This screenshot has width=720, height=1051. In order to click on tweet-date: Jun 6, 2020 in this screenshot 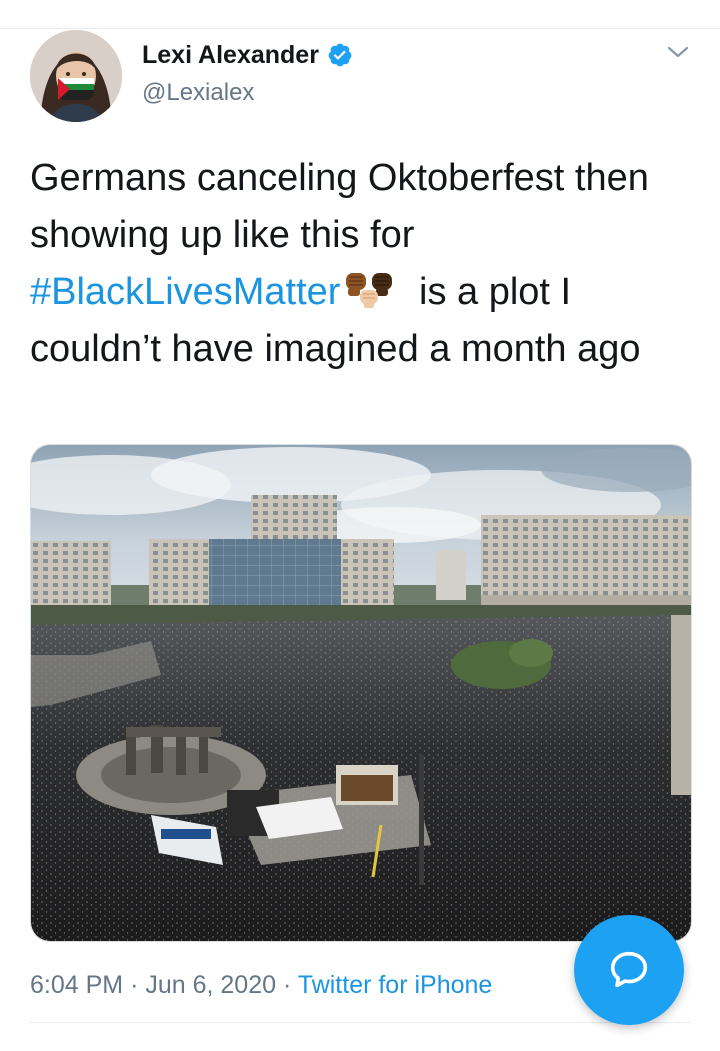, I will do `click(210, 985)`.